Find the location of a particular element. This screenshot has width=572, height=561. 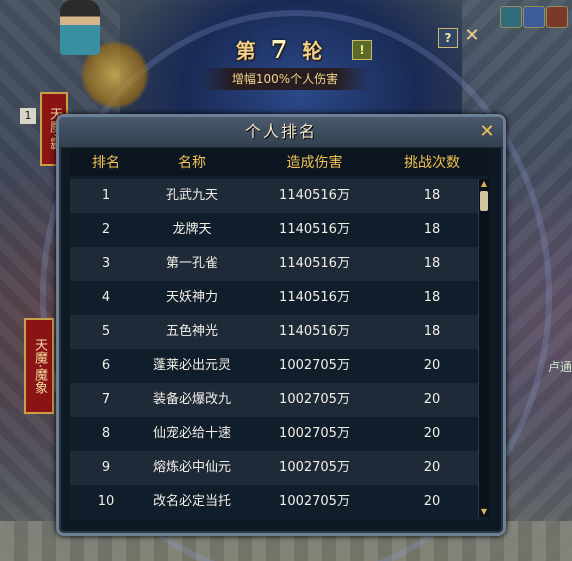

cell-name: 天妖神力 is located at coordinates (191, 297).